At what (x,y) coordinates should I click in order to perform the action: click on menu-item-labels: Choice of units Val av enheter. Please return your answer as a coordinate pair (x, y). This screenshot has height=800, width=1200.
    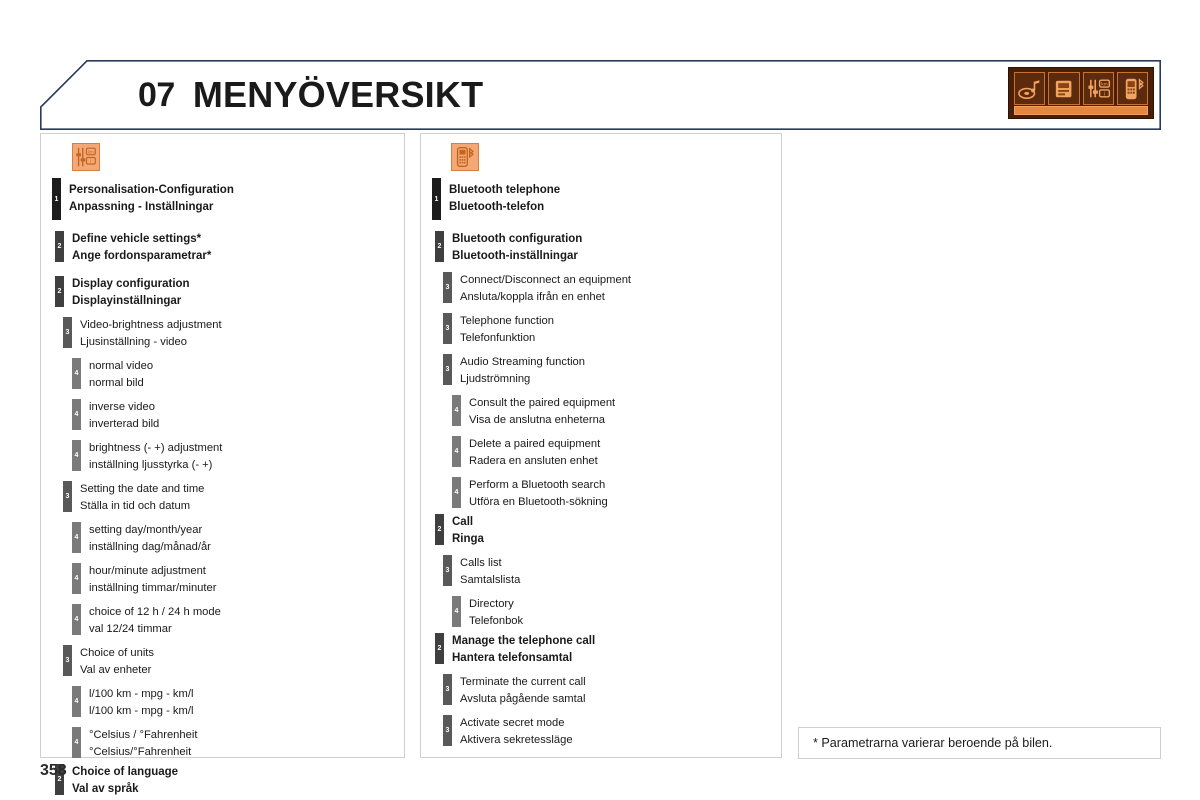
    Looking at the image, I should click on (113, 662).